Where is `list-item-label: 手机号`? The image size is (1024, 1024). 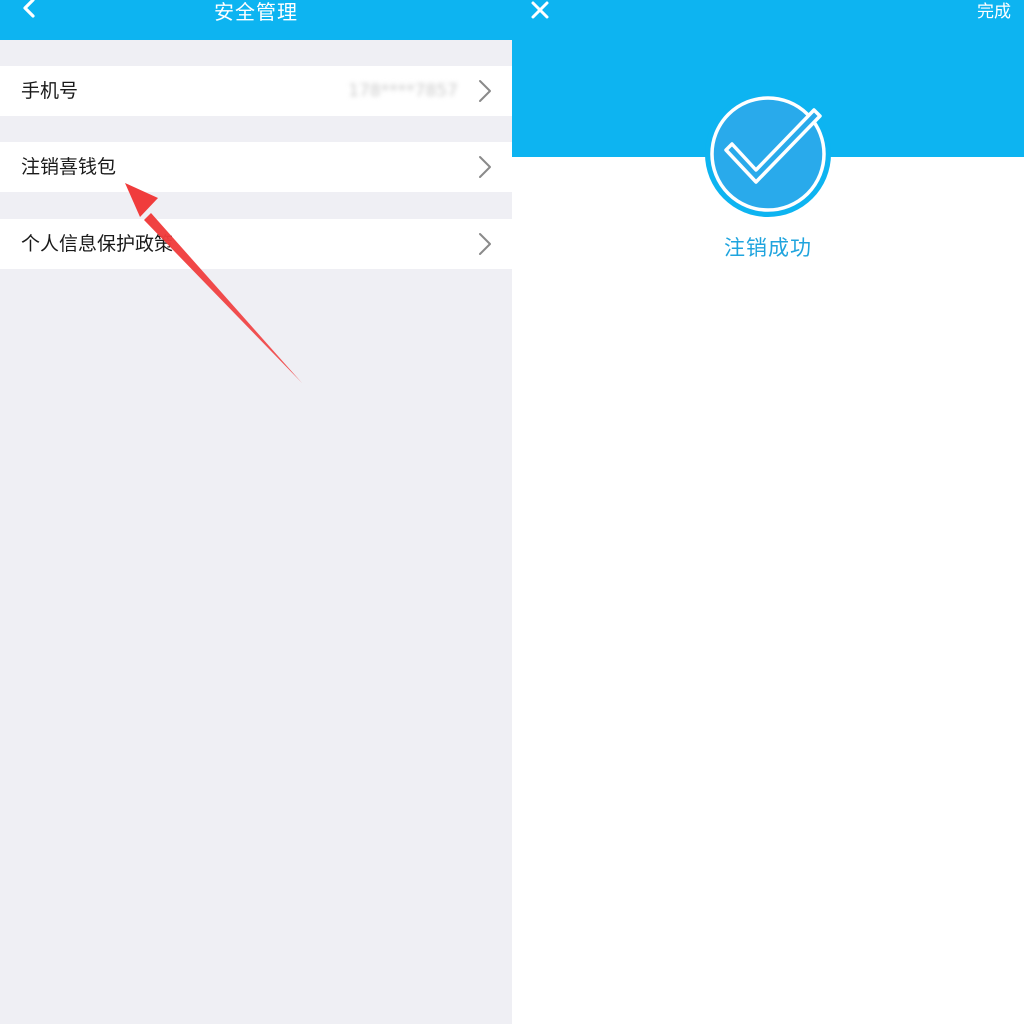 list-item-label: 手机号 is located at coordinates (50, 91).